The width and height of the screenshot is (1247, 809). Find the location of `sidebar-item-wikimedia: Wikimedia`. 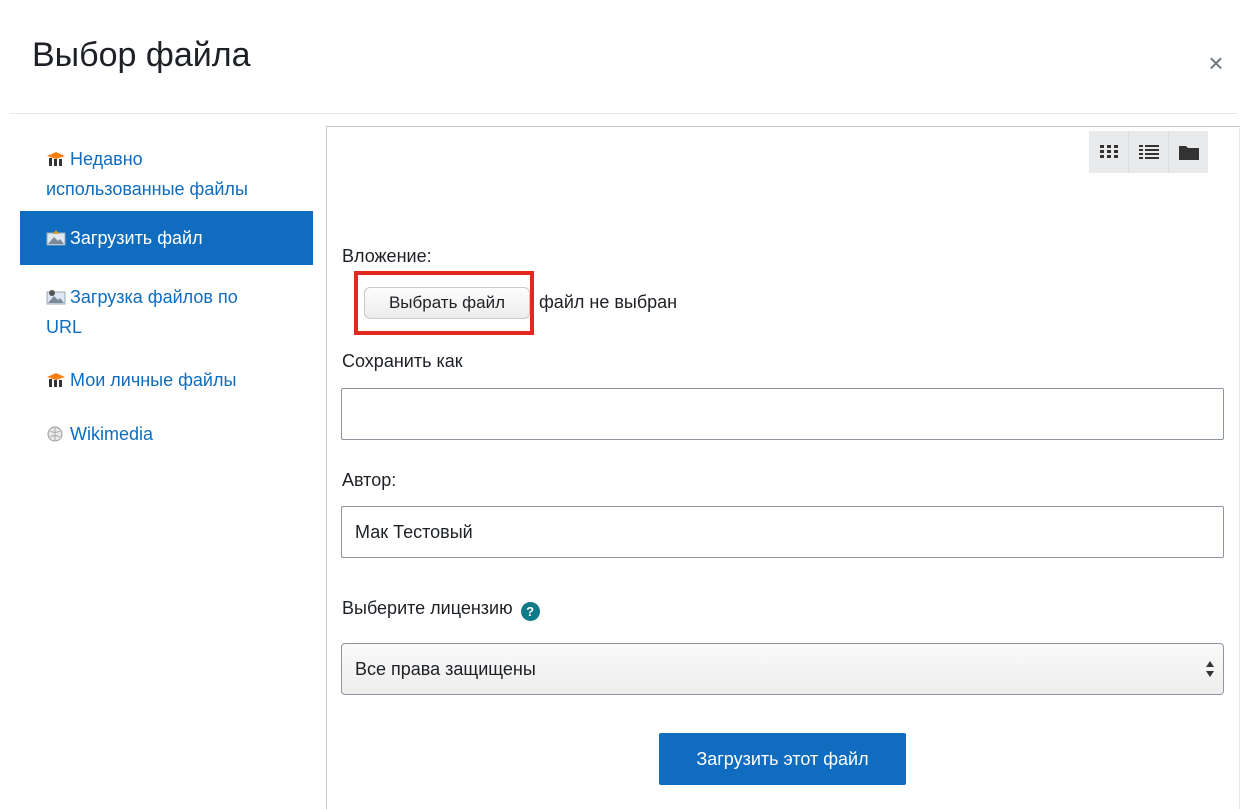

sidebar-item-wikimedia: Wikimedia is located at coordinates (166, 434).